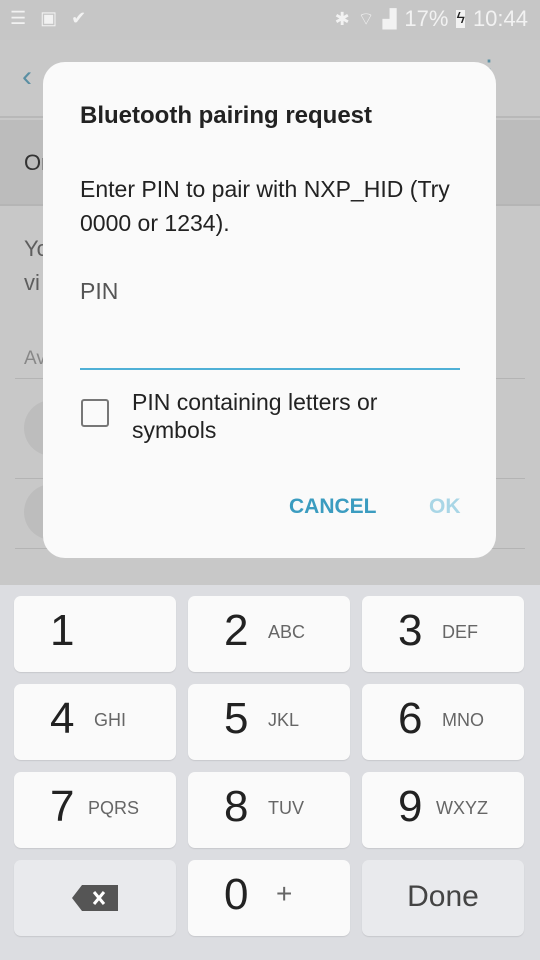  Describe the element at coordinates (62, 630) in the screenshot. I see `key-digit: 1` at that location.